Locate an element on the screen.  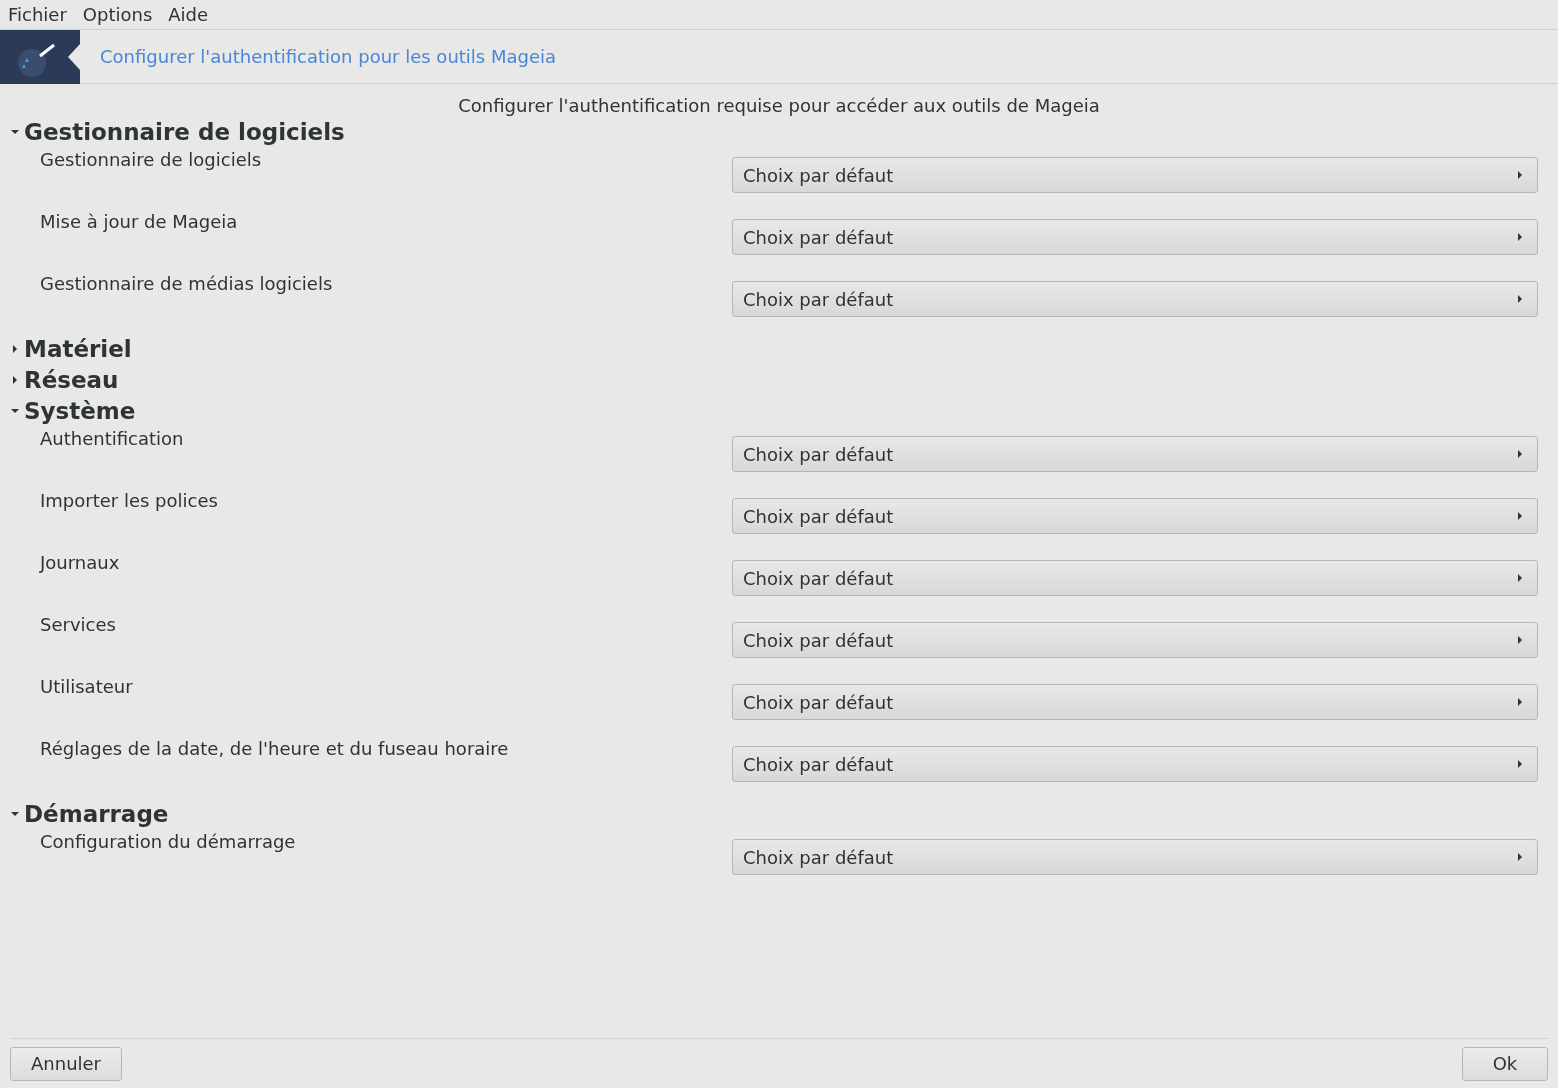
header-title: Configurer l'authentification pour les outils Mageia is located at coordinates (328, 56).